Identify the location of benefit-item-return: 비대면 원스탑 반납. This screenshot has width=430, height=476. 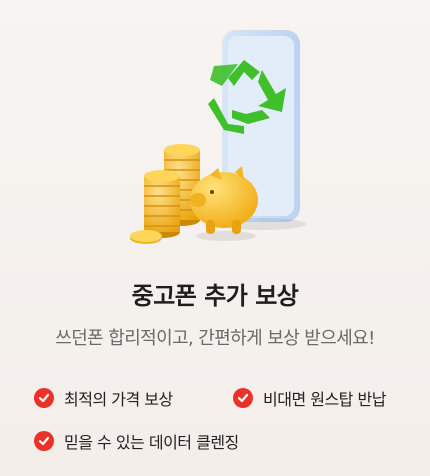
(309, 398).